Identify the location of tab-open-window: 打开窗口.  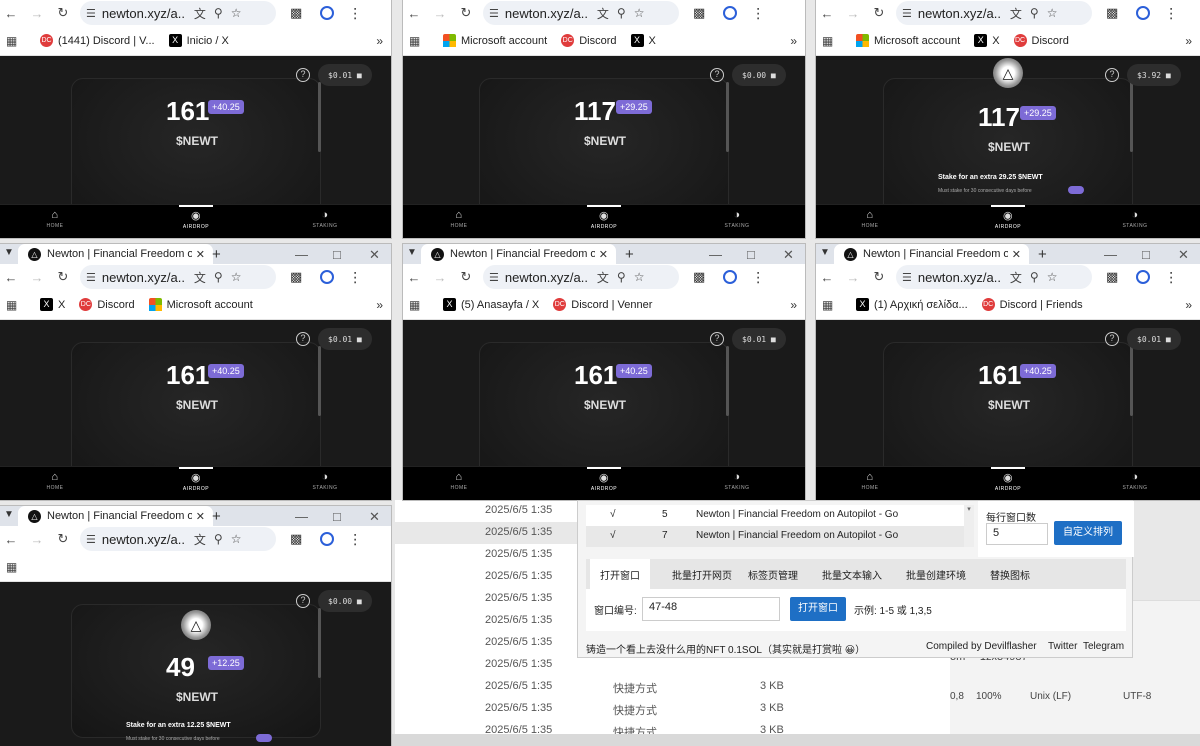
(620, 574).